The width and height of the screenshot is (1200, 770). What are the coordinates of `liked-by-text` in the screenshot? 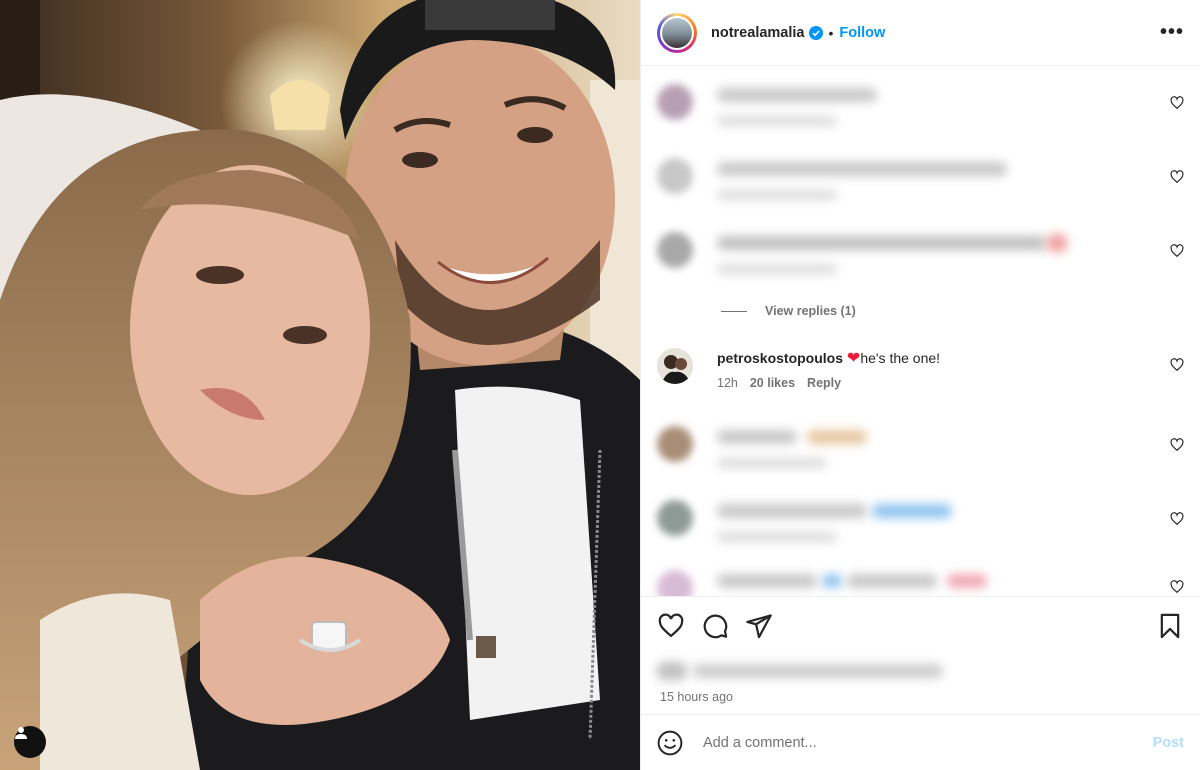 It's located at (818, 671).